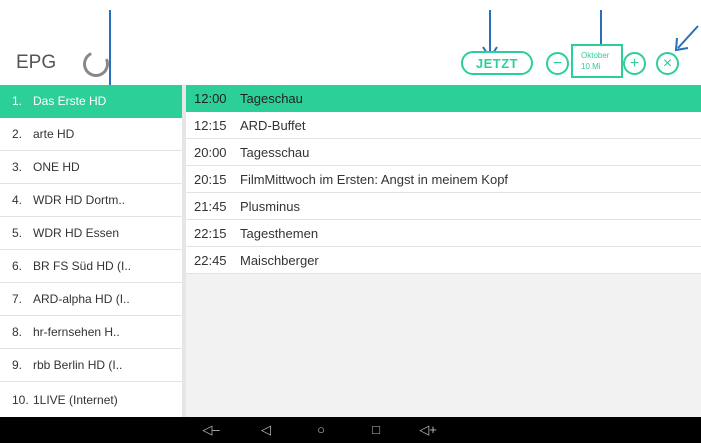  What do you see at coordinates (275, 152) in the screenshot?
I see `program-title: Tagesschau` at bounding box center [275, 152].